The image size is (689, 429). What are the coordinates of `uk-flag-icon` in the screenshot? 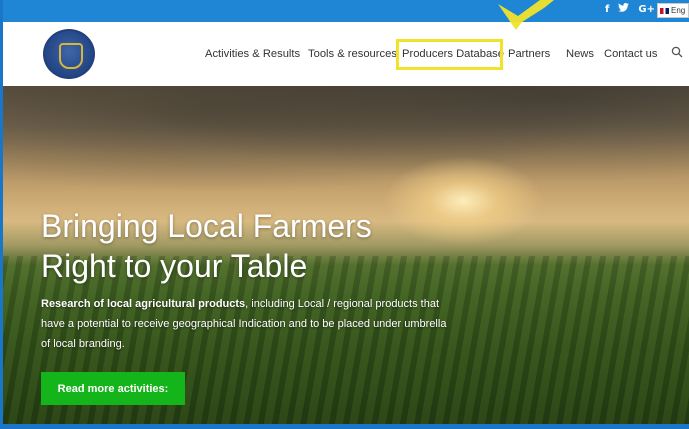 It's located at (664, 10).